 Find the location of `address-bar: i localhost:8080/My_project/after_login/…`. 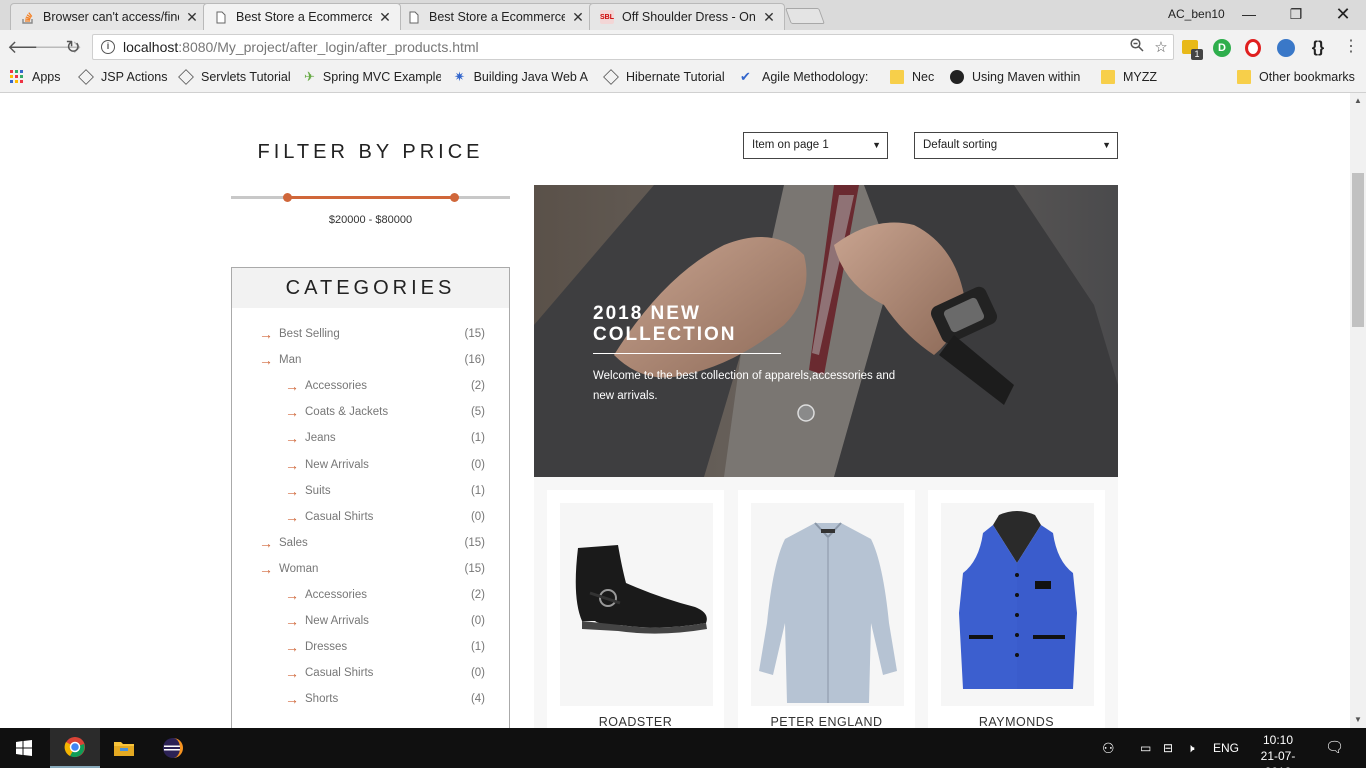

address-bar: i localhost:8080/My_project/after_login/… is located at coordinates (633, 47).